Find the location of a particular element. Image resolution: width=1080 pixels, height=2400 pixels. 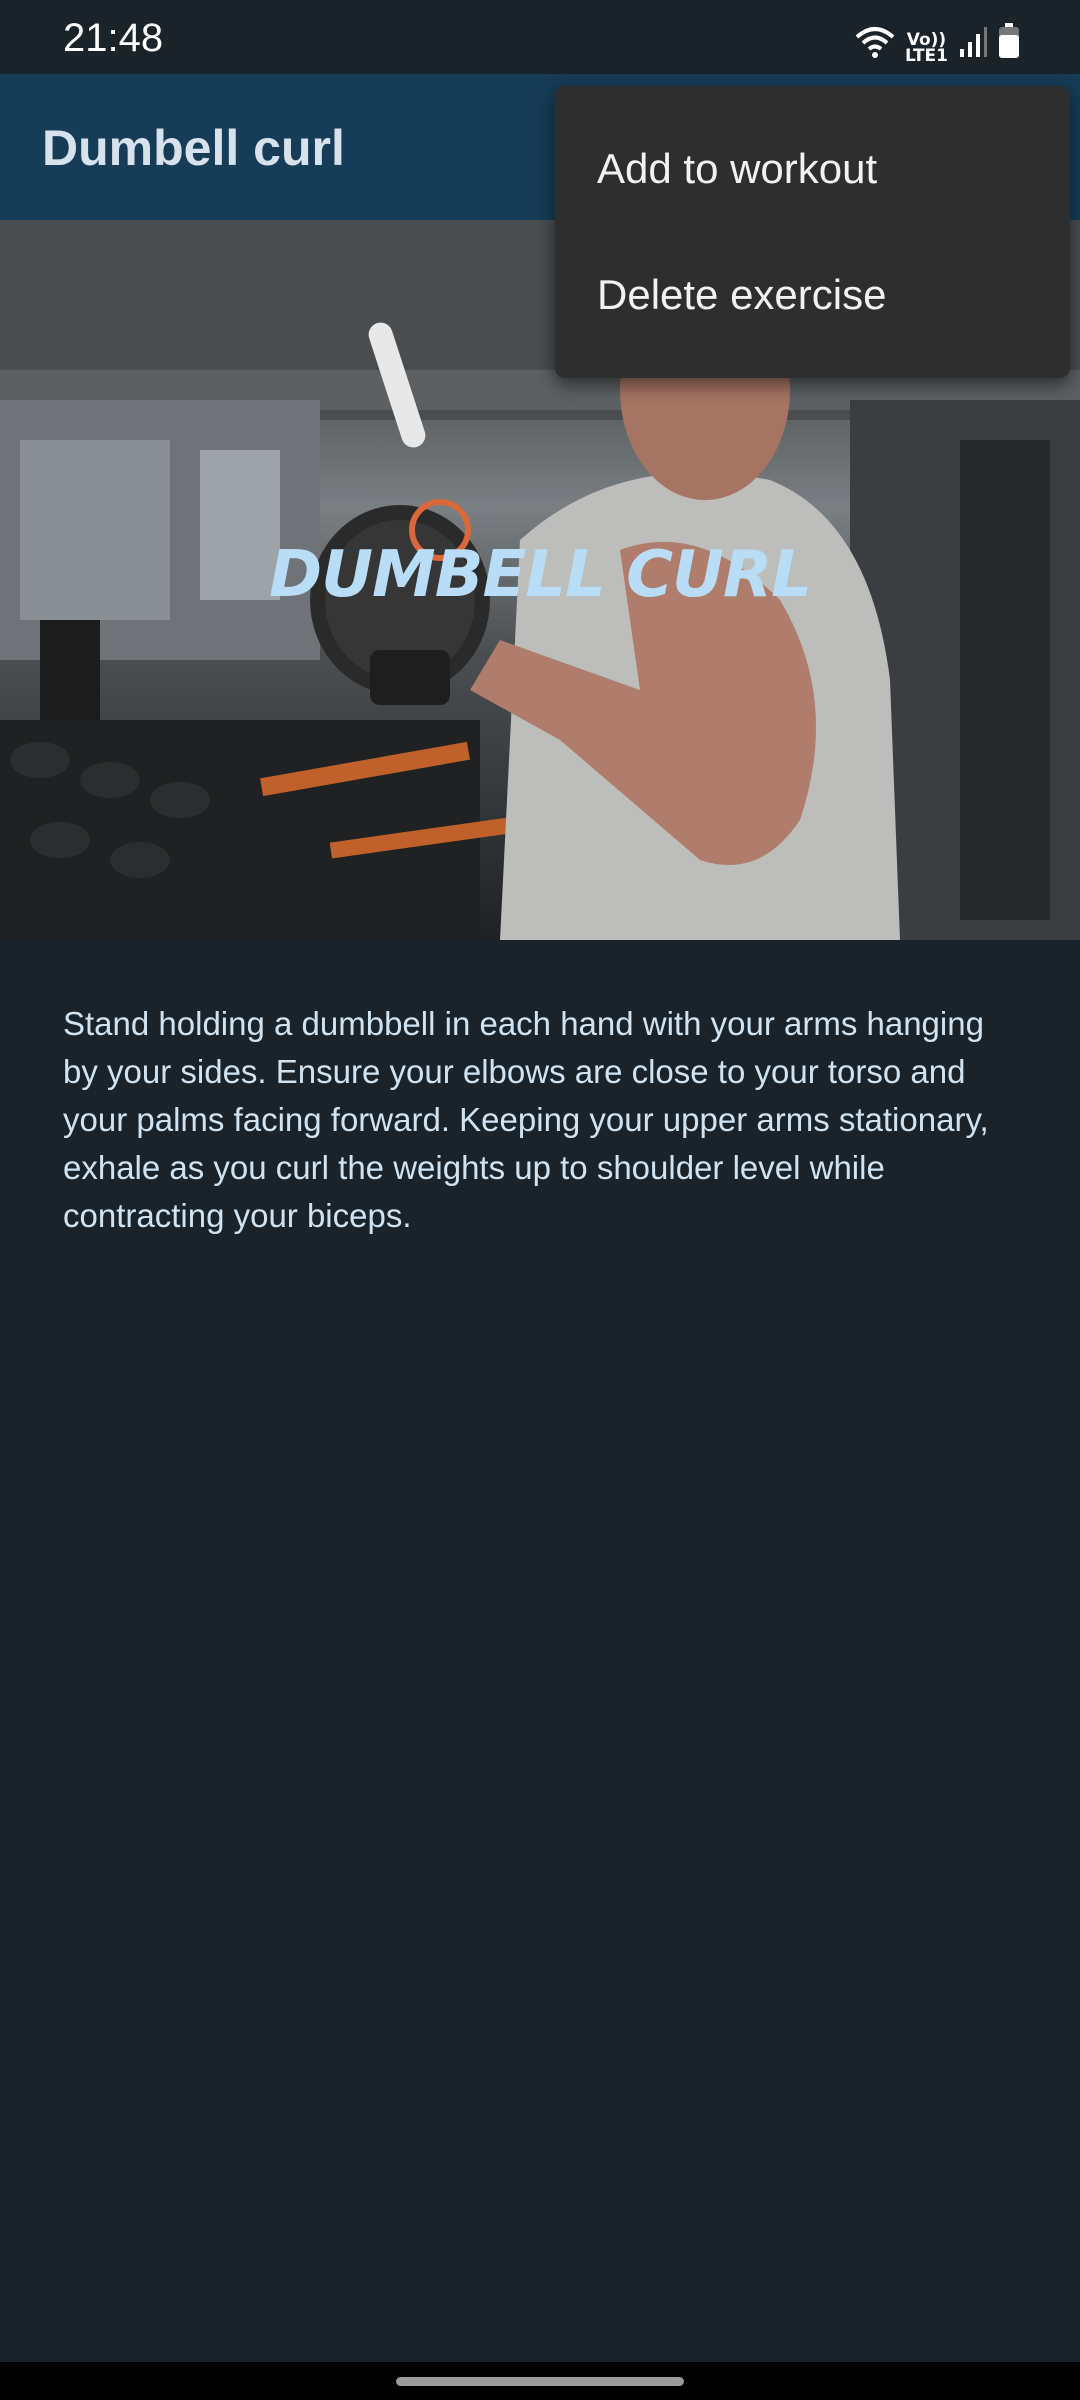

menu-item-delete-exercise: Delete exercise is located at coordinates (812, 295).